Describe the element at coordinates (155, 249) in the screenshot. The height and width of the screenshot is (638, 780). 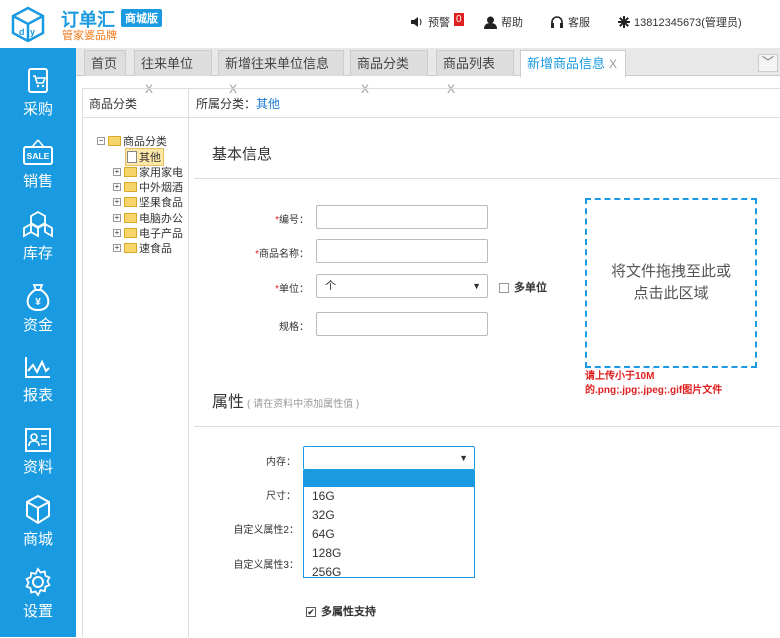
I see `tree-node-label: 速食品` at that location.